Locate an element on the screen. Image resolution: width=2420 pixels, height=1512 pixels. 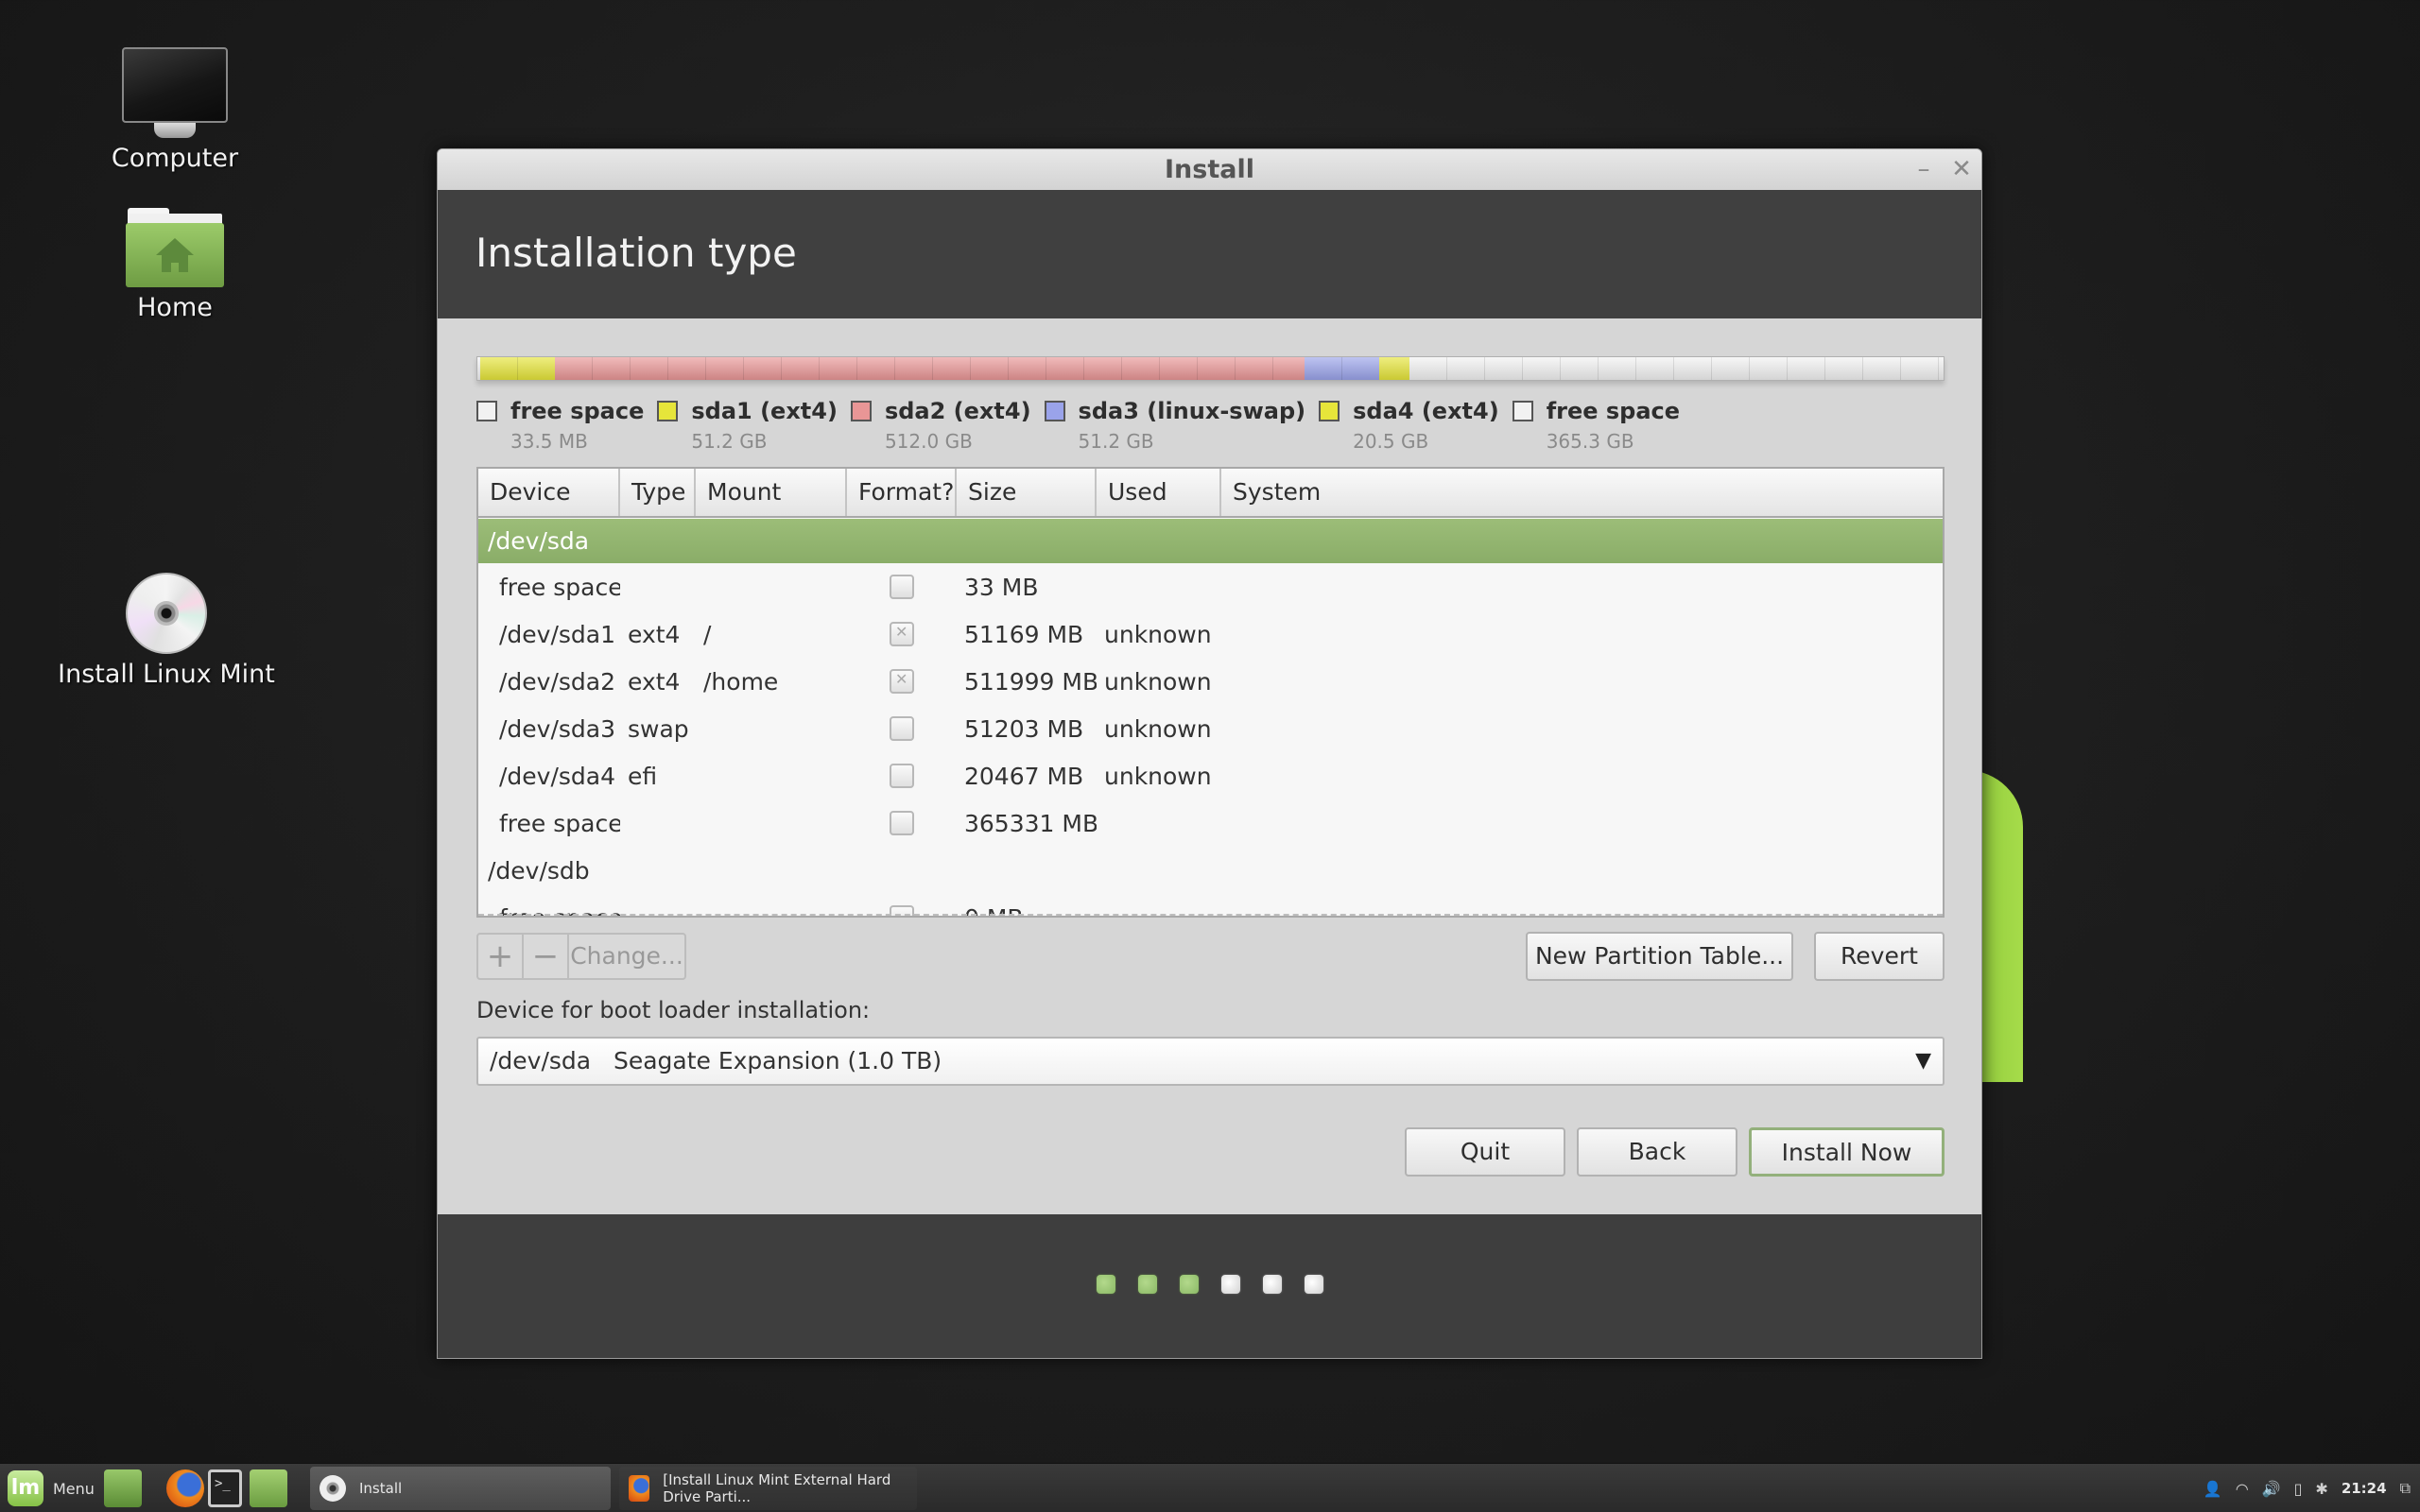
quit-button: Quit is located at coordinates (1485, 1152).